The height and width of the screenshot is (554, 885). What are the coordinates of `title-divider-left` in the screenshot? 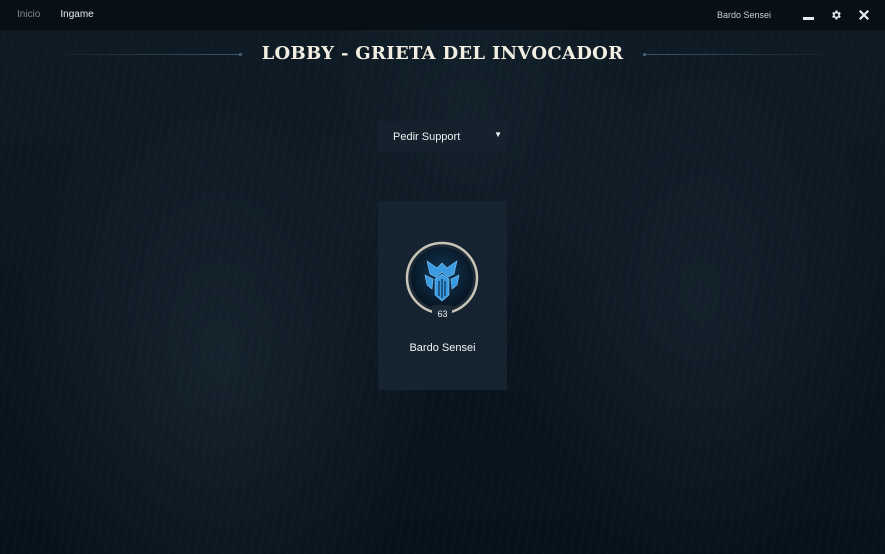 It's located at (141, 54).